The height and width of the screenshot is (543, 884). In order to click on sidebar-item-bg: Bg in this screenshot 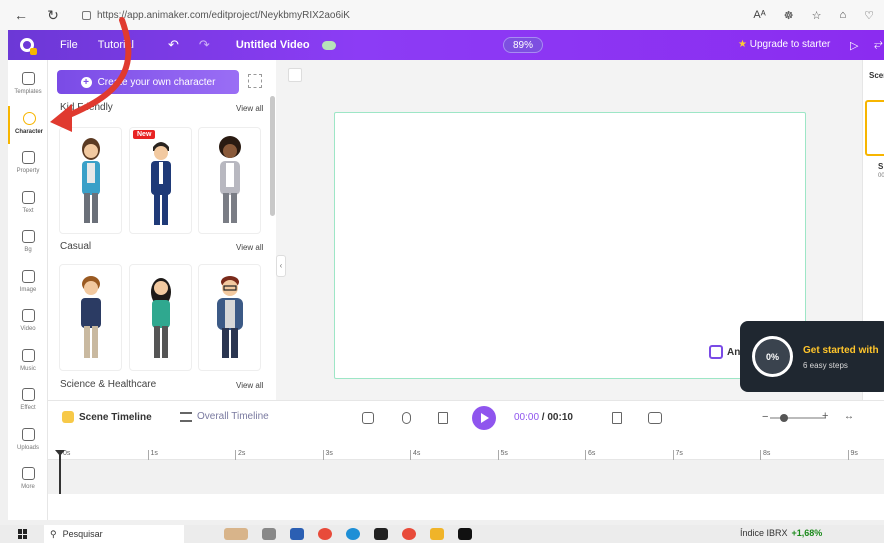, I will do `click(28, 243)`.